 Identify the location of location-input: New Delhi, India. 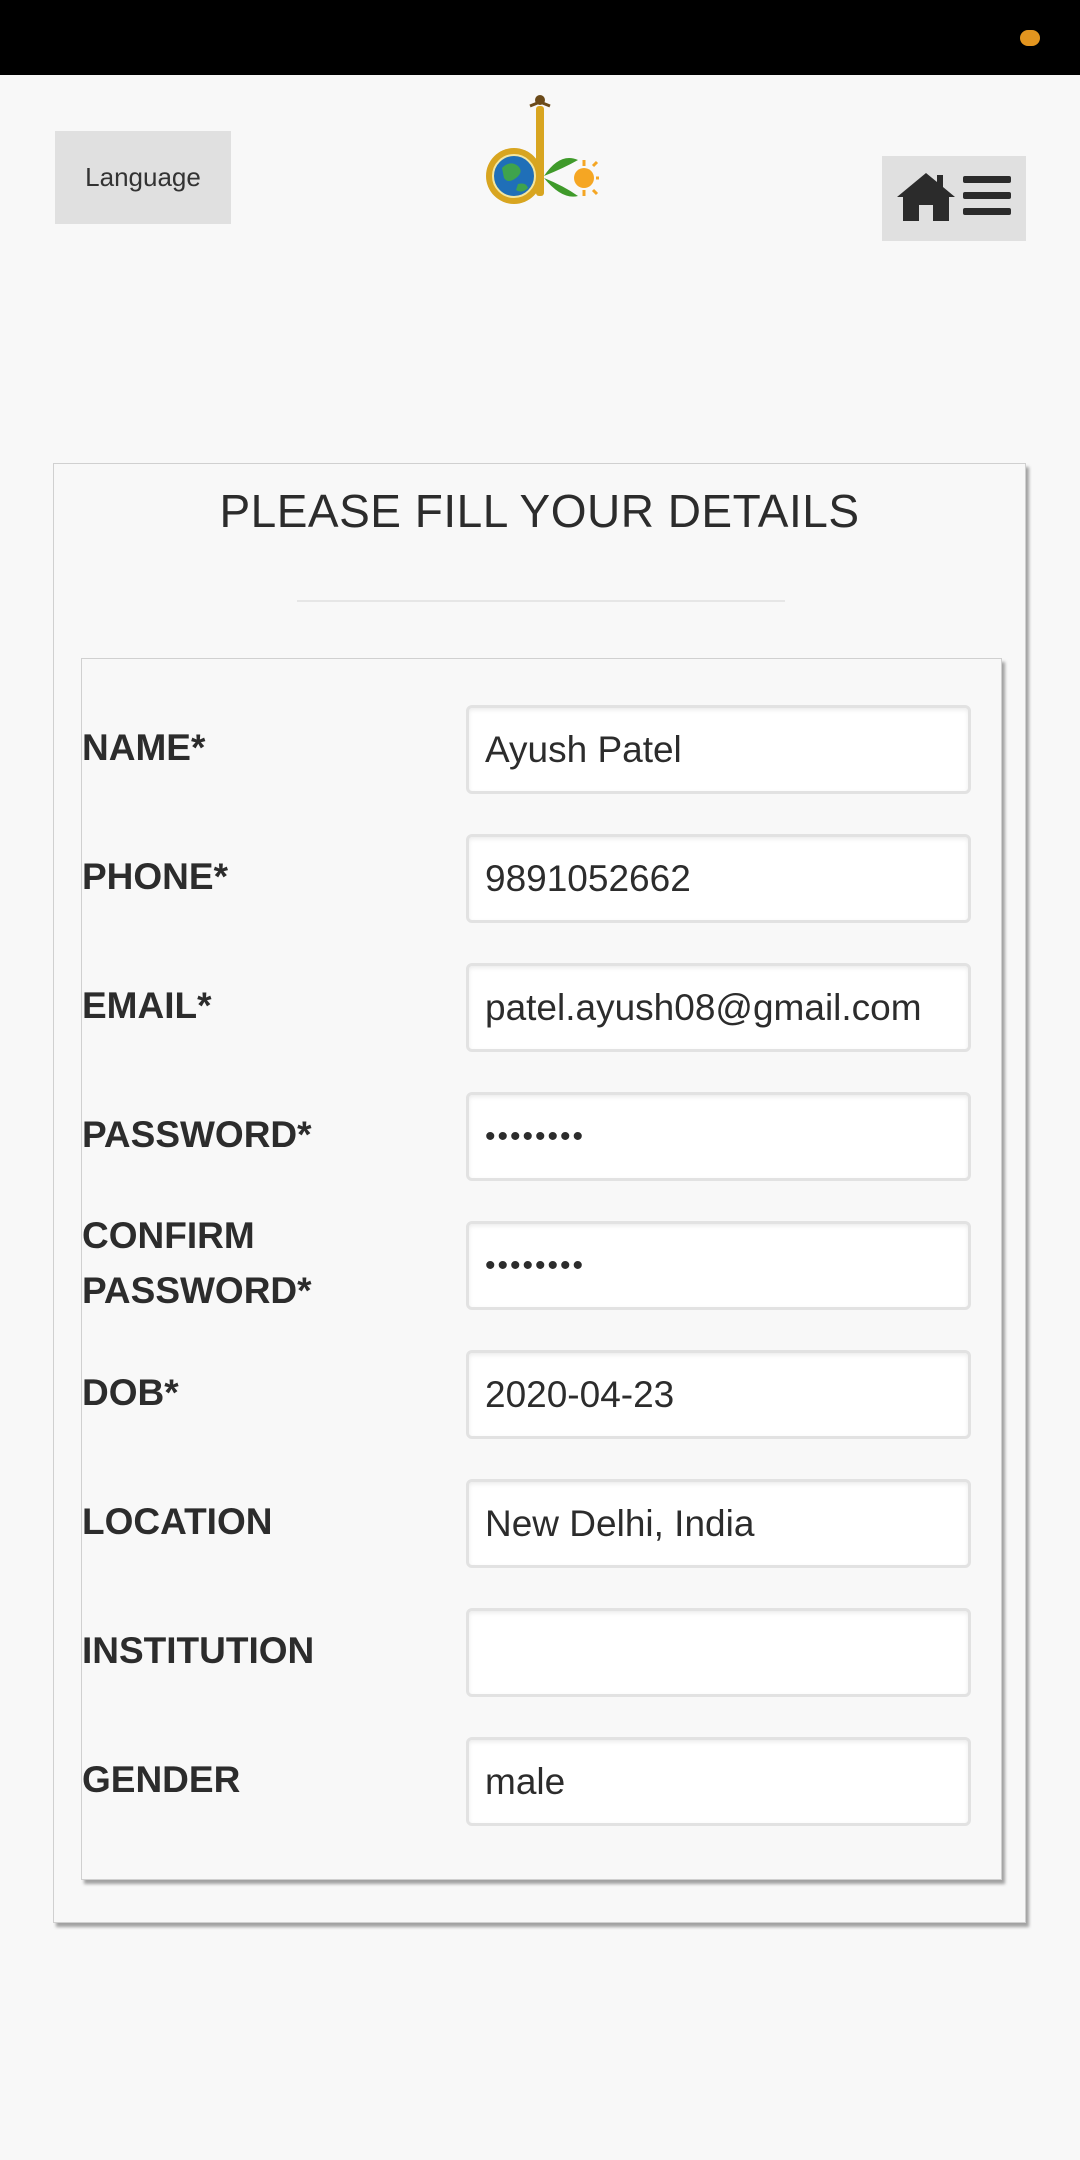
(718, 1523).